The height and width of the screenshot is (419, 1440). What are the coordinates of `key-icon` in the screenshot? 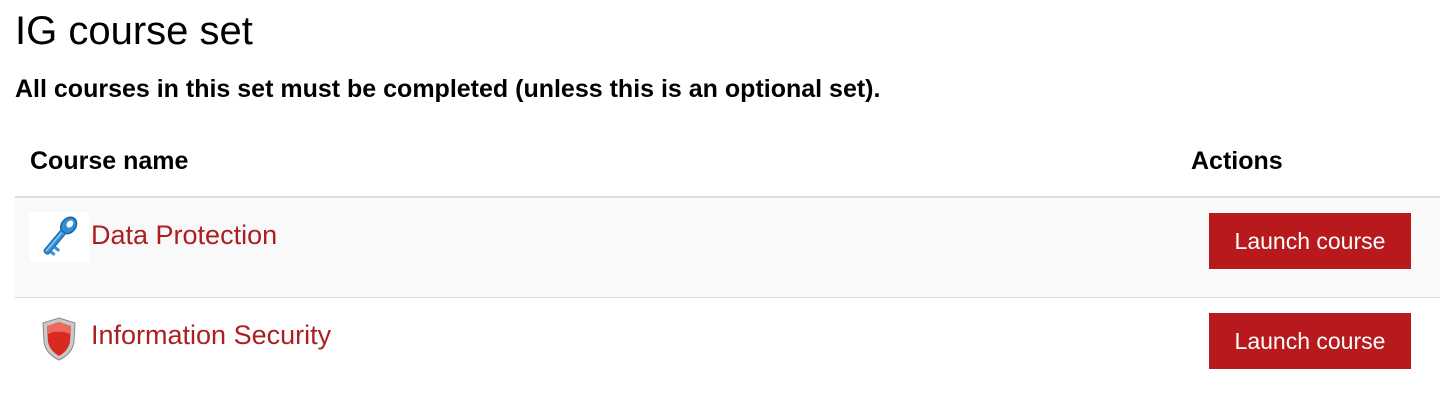 It's located at (59, 237).